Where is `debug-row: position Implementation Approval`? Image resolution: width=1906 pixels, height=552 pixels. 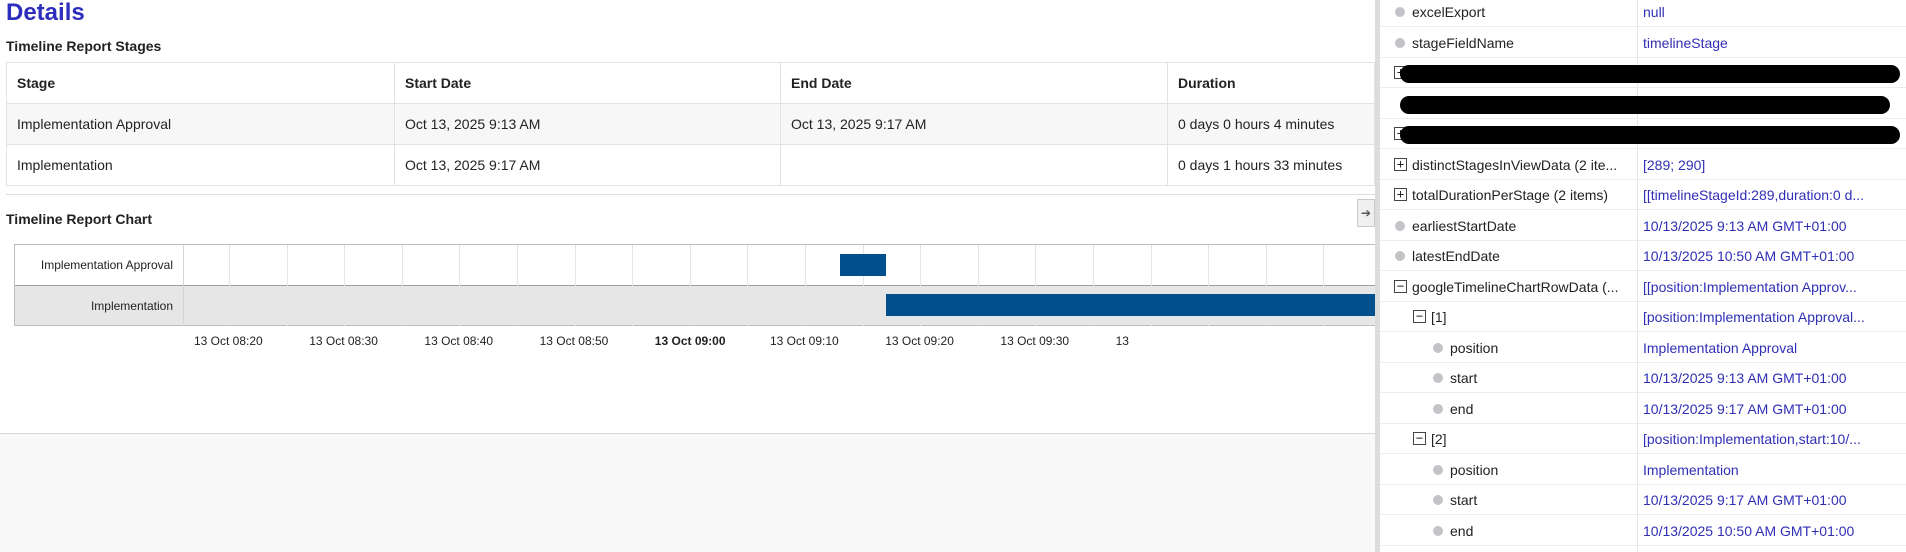
debug-row: position Implementation Approval is located at coordinates (1643, 348).